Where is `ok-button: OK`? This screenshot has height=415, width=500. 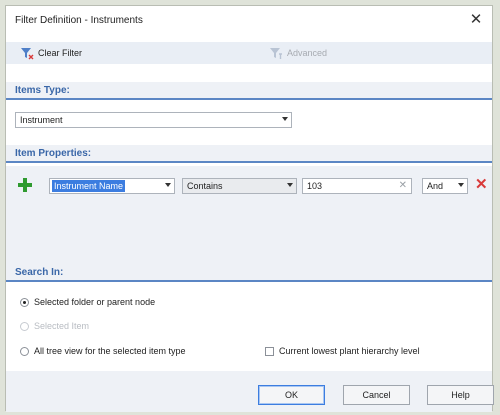 ok-button: OK is located at coordinates (291, 395).